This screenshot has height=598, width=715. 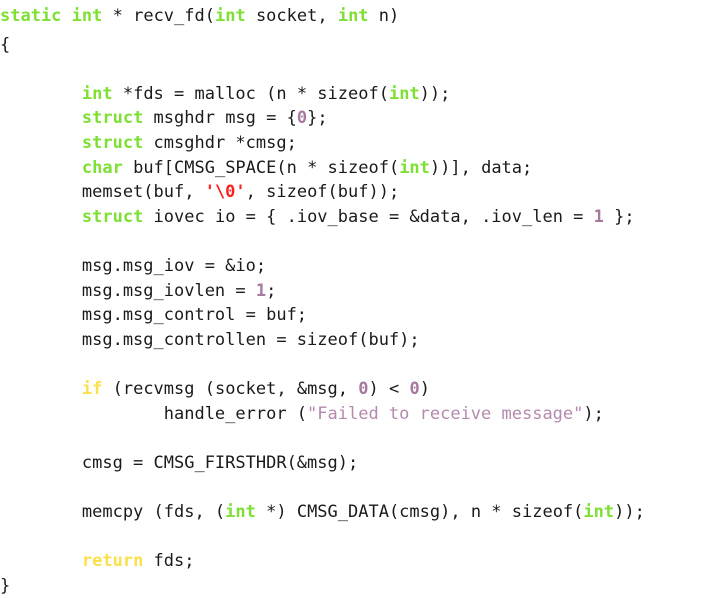 I want to click on code-line: msg.msg_control = buf;, so click(x=357, y=315).